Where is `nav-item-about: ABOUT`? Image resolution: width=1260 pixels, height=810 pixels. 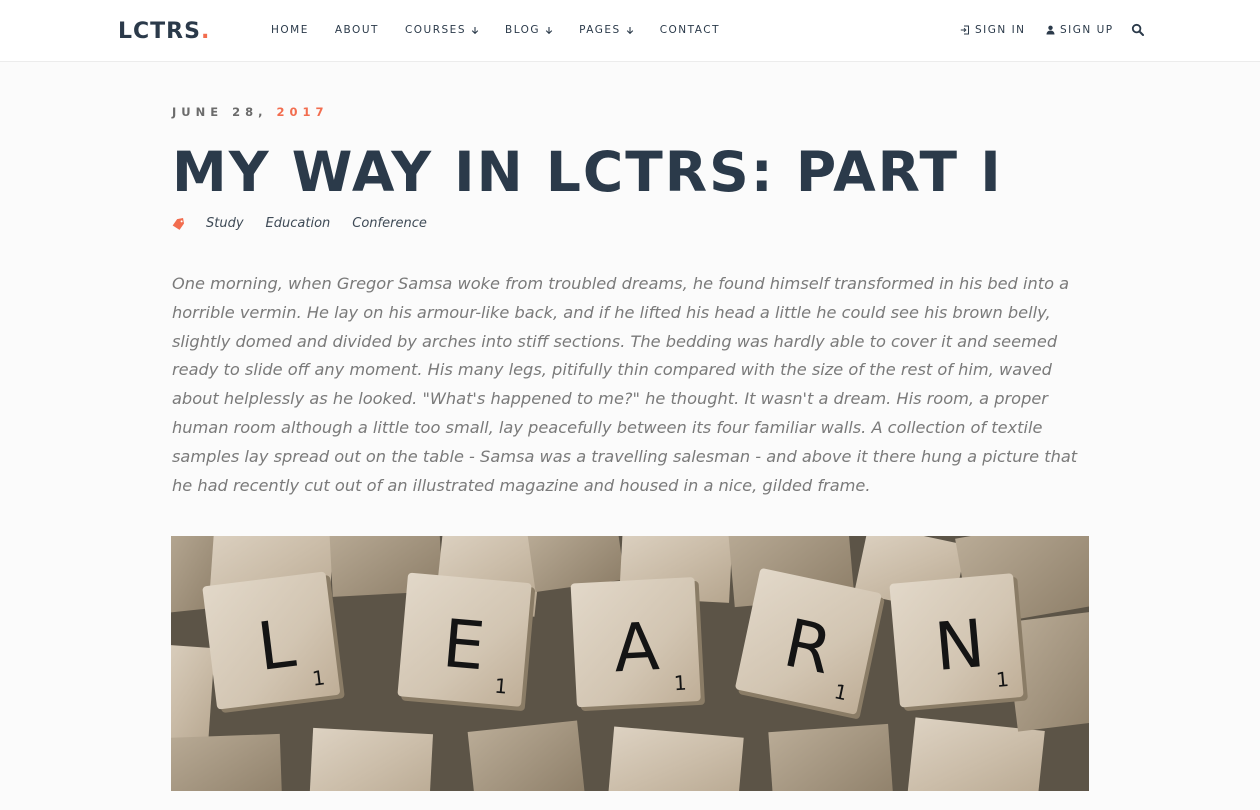 nav-item-about: ABOUT is located at coordinates (357, 30).